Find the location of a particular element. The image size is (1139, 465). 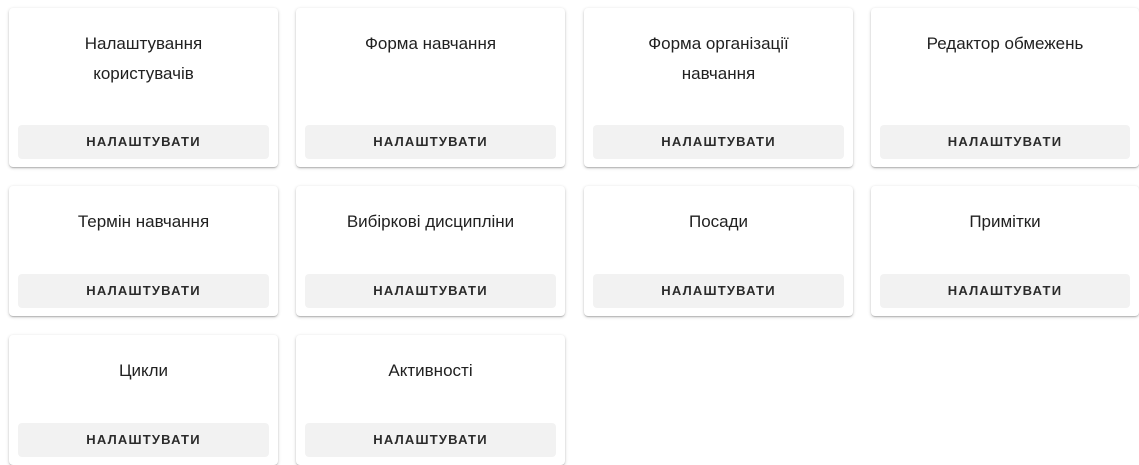

card-constraints-editor: Редактор обмежень НАЛАШТУВАТИ is located at coordinates (1005, 87).